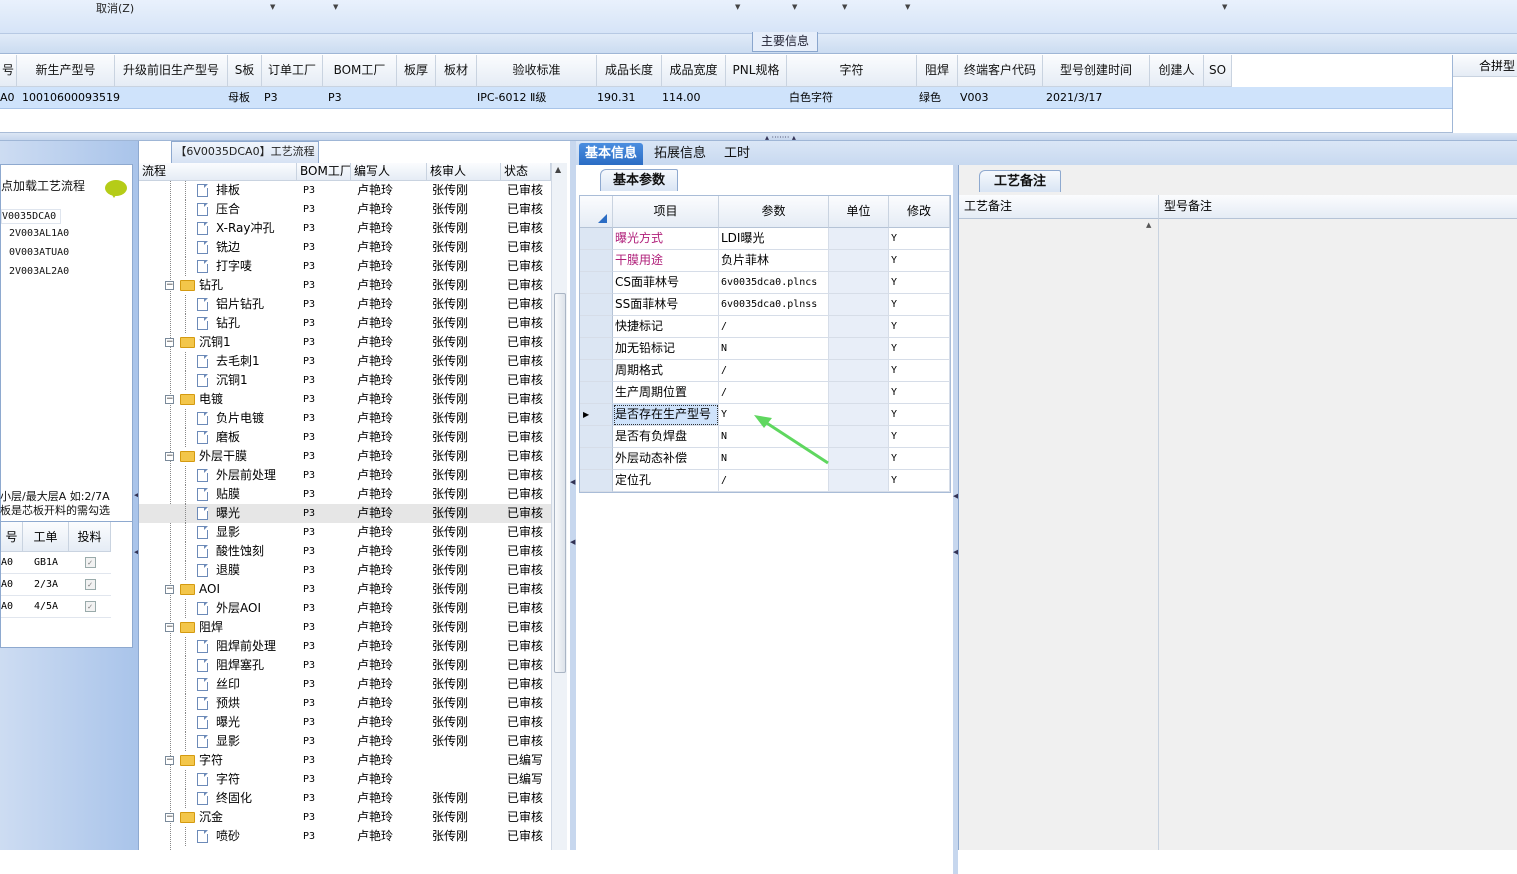 This screenshot has width=1517, height=874. What do you see at coordinates (859, 212) in the screenshot?
I see `col-unit-header: 单位` at bounding box center [859, 212].